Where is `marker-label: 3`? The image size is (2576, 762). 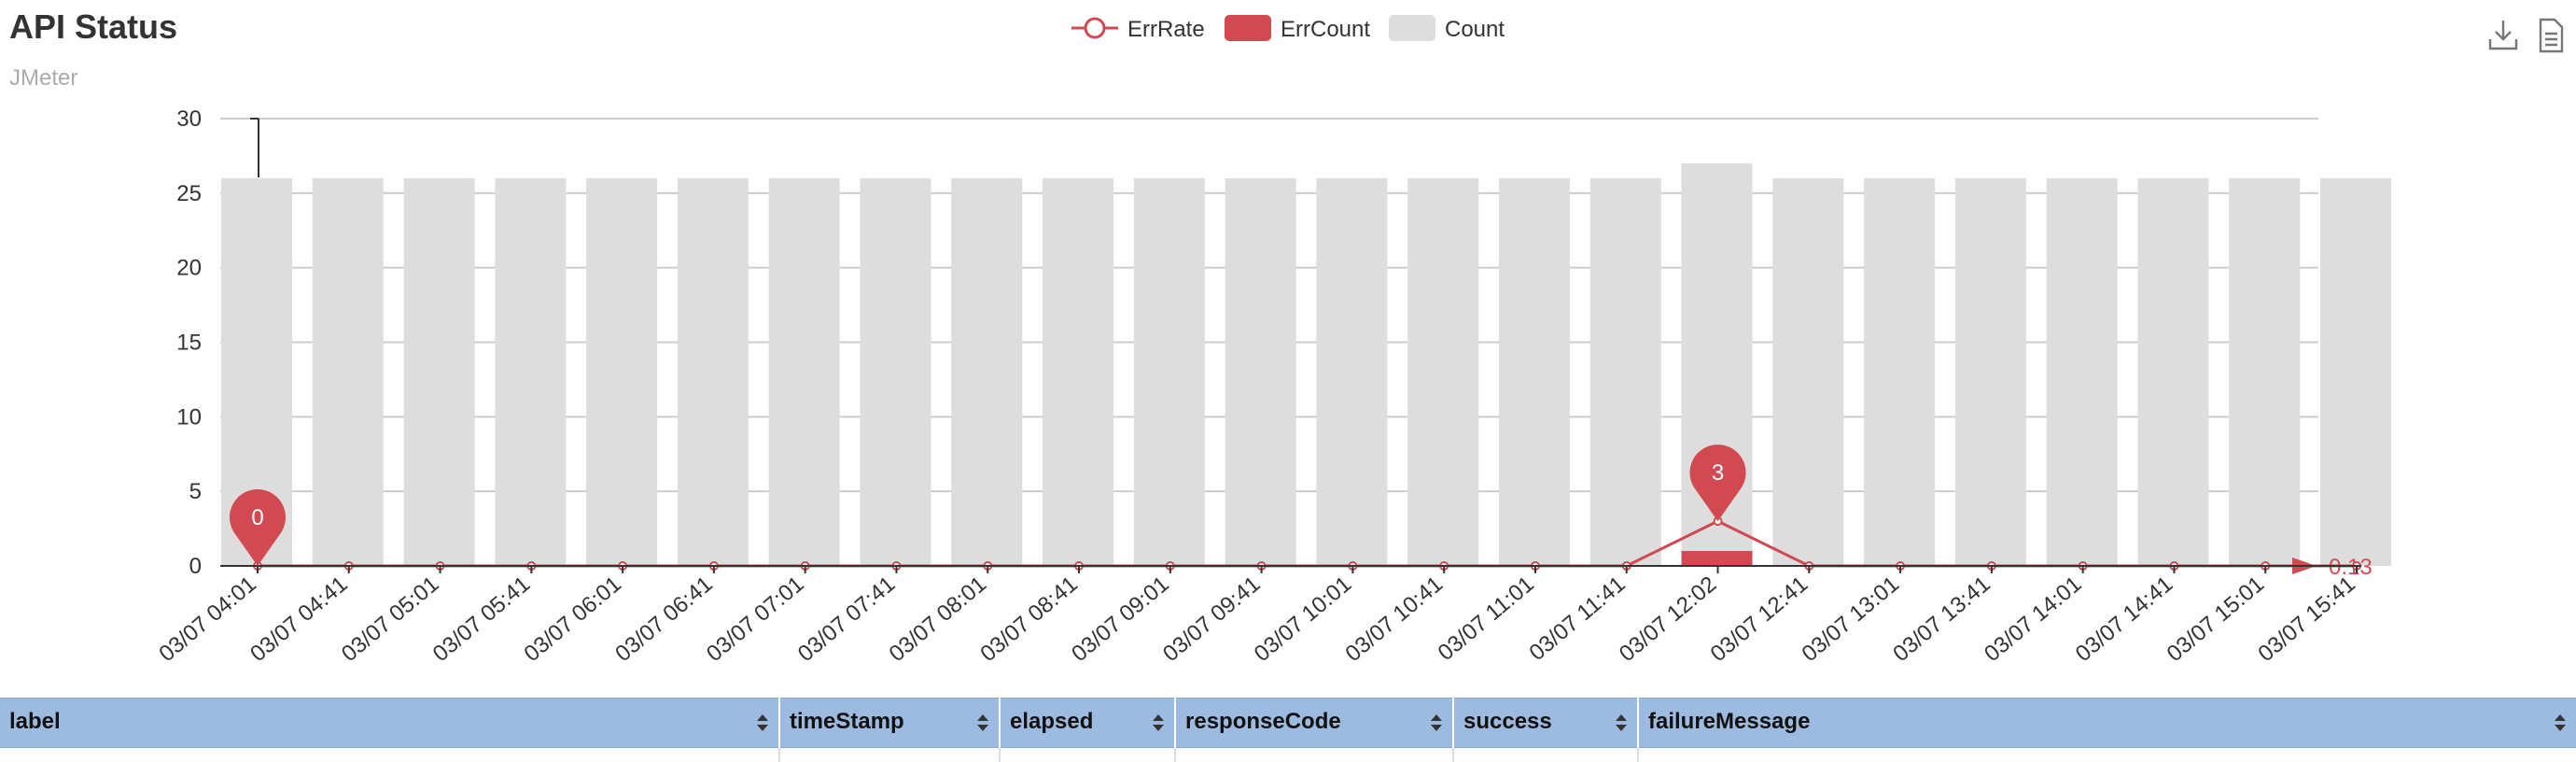
marker-label: 3 is located at coordinates (1718, 473).